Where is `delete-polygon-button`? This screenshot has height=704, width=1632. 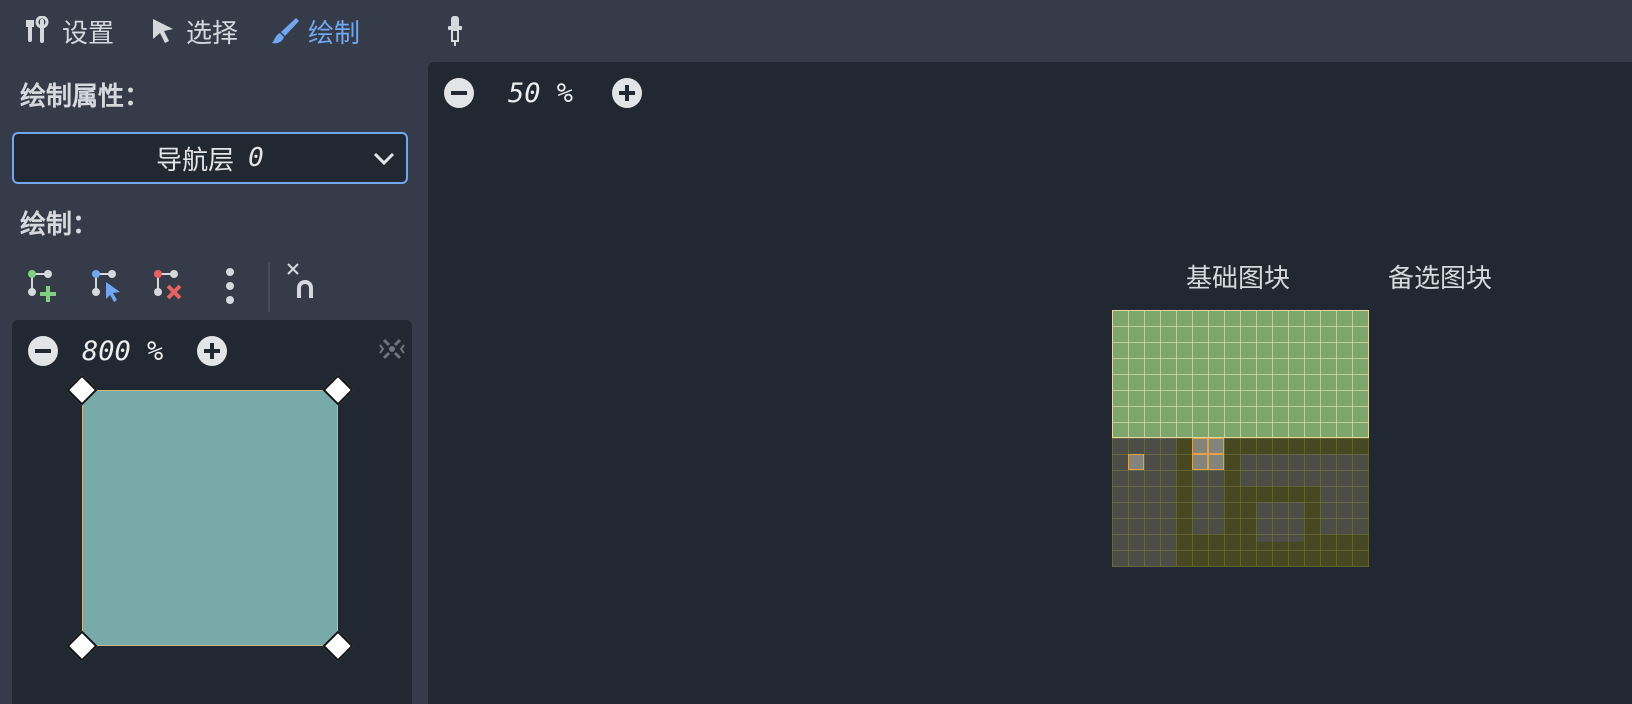 delete-polygon-button is located at coordinates (168, 286).